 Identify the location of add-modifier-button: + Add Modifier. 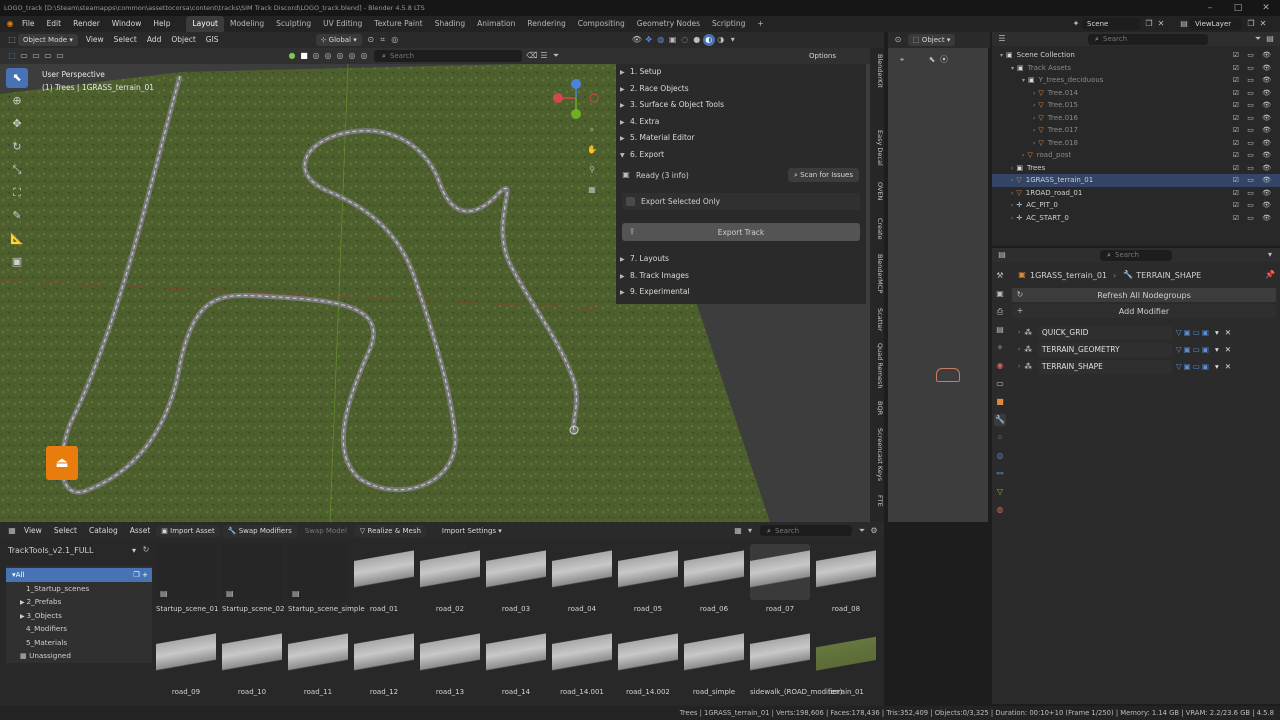
(1144, 311).